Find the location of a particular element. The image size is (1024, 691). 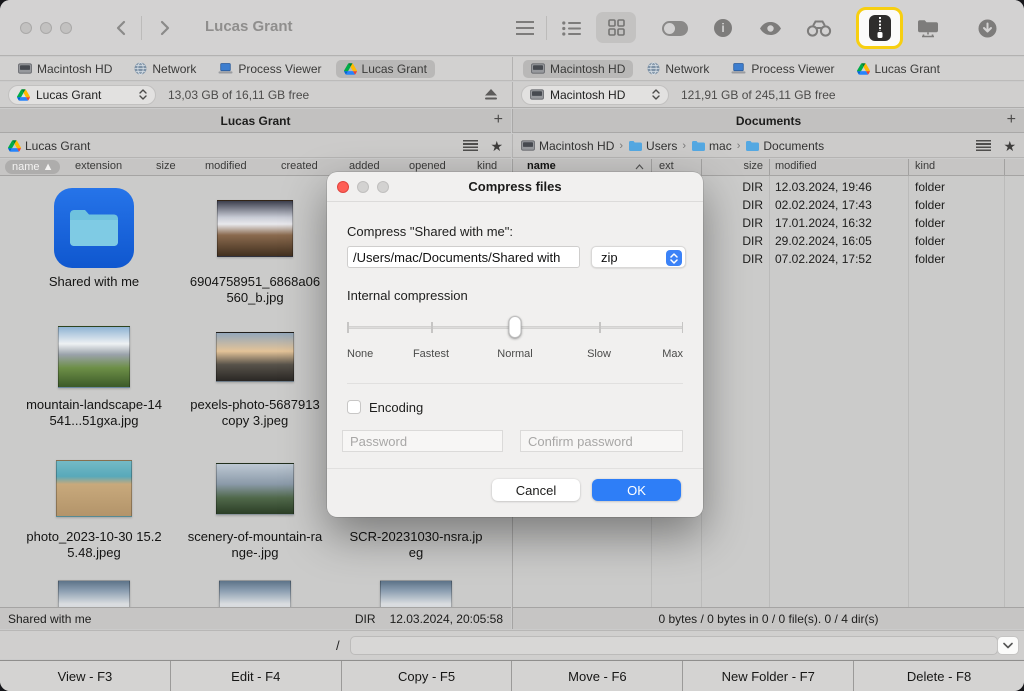

tab-lucas-grant-active: Lucas Grant is located at coordinates (385, 68).